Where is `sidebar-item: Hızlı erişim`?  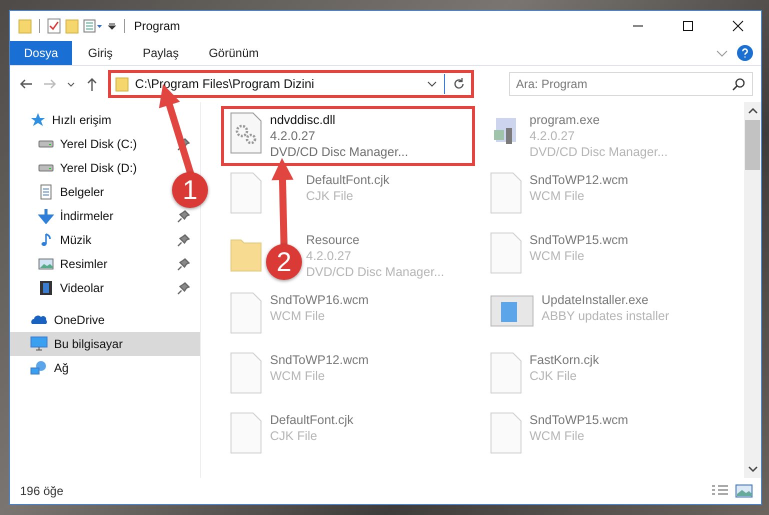
sidebar-item: Hızlı erişim is located at coordinates (105, 120).